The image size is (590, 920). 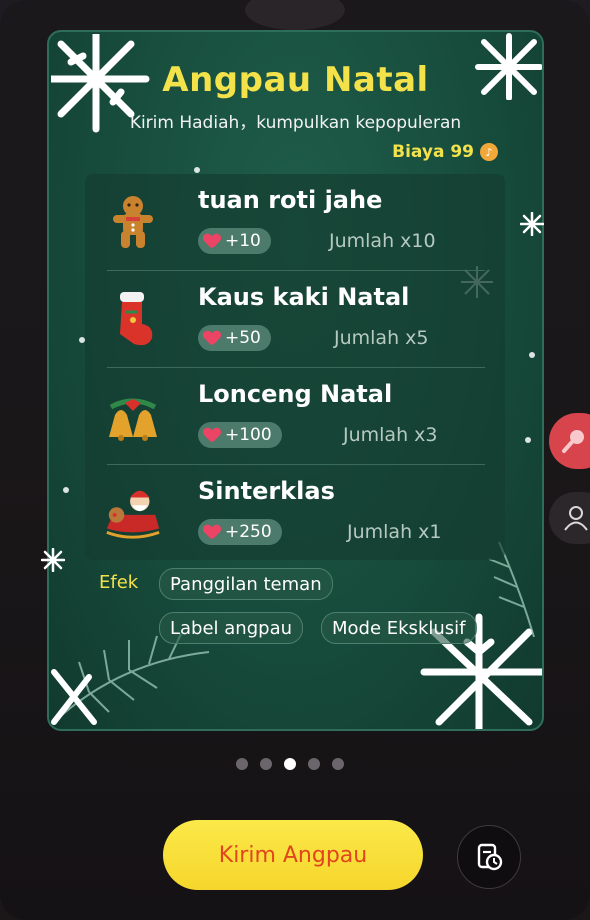 What do you see at coordinates (295, 513) in the screenshot?
I see `list-item: Sinterklas +250 Jumlah x1` at bounding box center [295, 513].